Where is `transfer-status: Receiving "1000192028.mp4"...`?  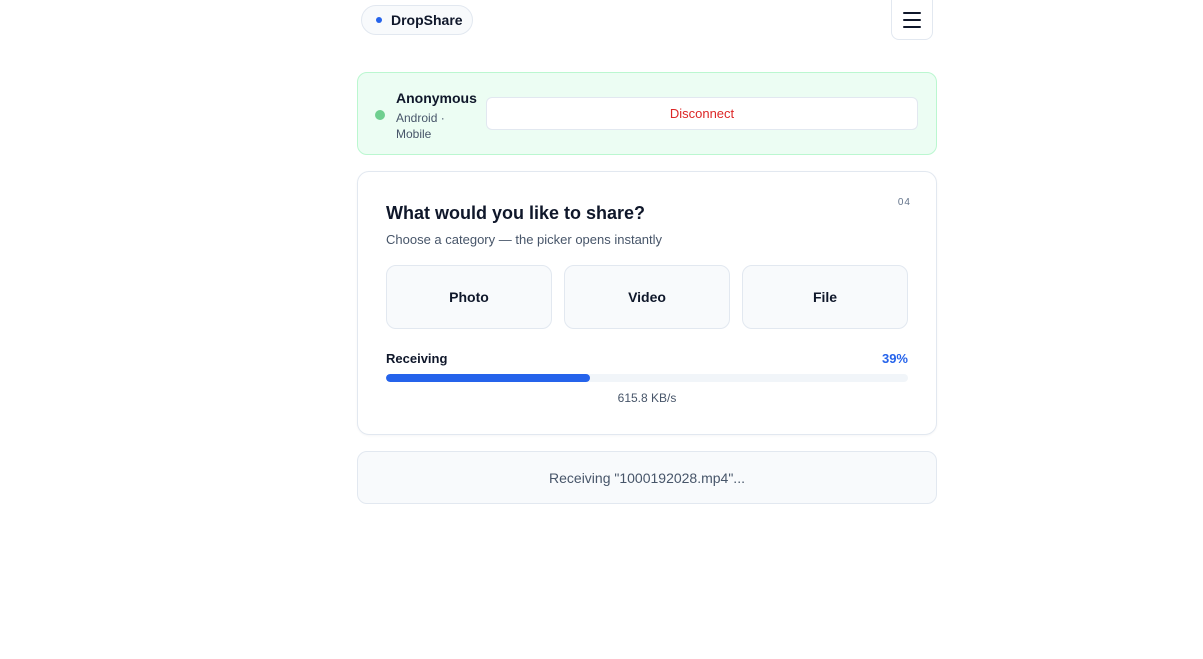
transfer-status: Receiving "1000192028.mp4"... is located at coordinates (647, 477).